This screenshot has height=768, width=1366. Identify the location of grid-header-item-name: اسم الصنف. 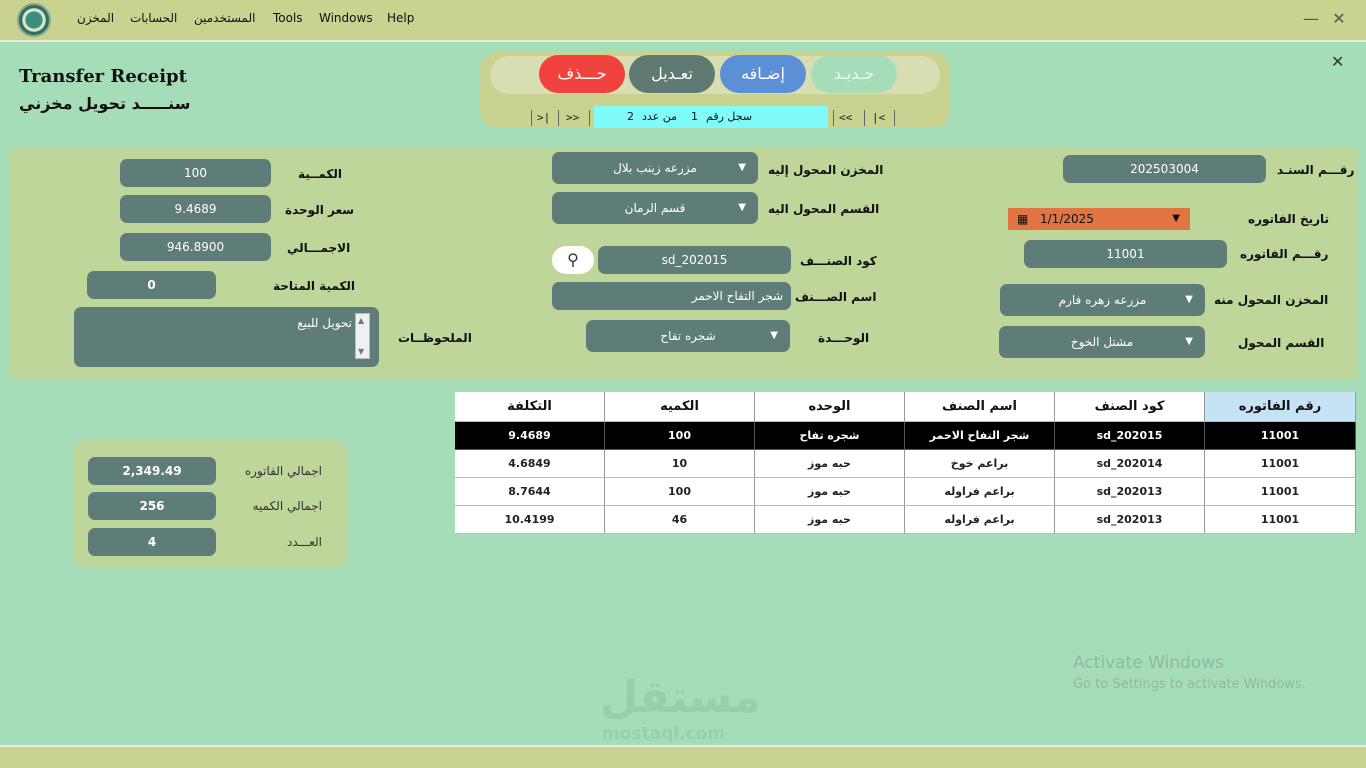
(980, 407).